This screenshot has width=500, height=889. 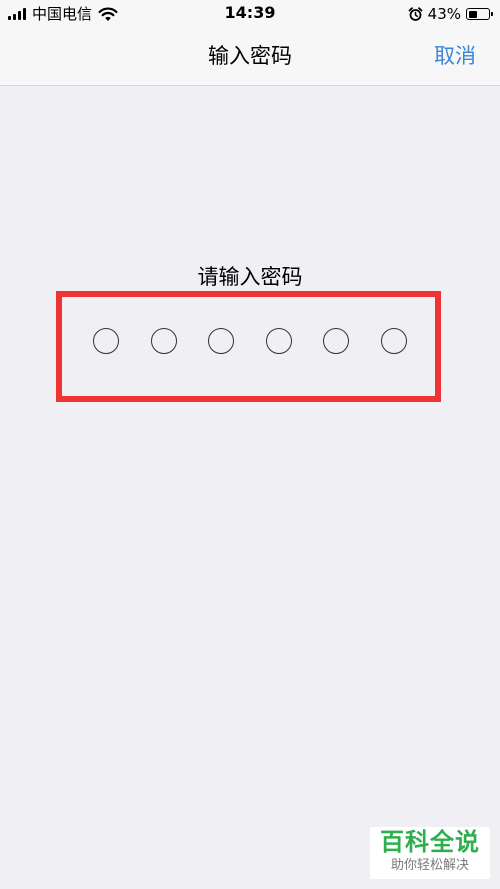 What do you see at coordinates (248, 346) in the screenshot?
I see `passcode-dots` at bounding box center [248, 346].